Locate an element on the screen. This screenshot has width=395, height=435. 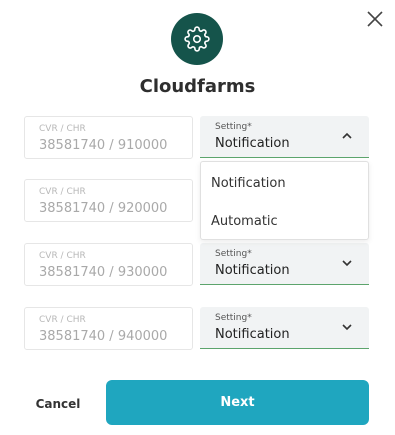
chevron-up-icon is located at coordinates (347, 135).